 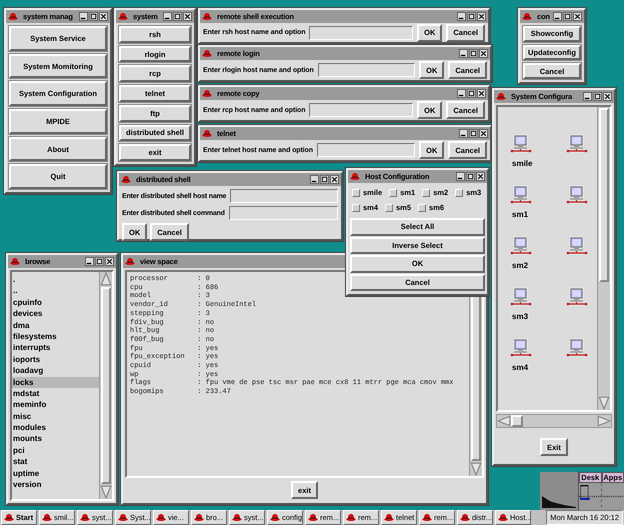 What do you see at coordinates (522, 163) in the screenshot?
I see `host-label: smile` at bounding box center [522, 163].